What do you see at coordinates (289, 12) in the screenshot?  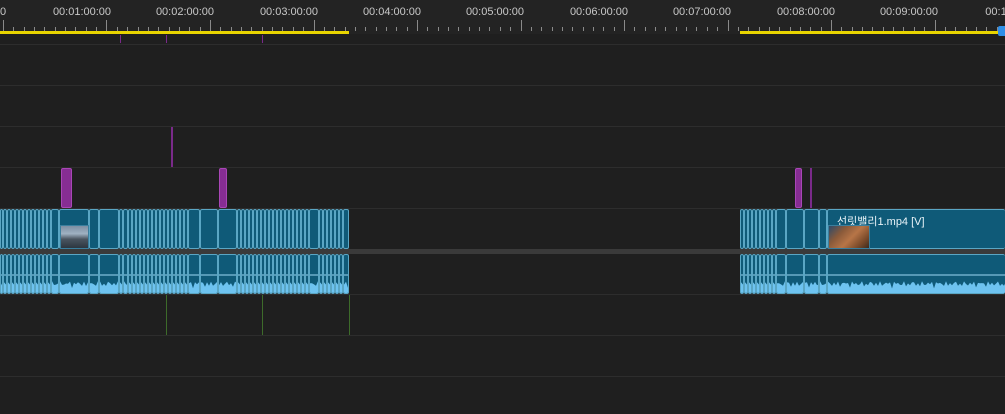 I see `ruler-time-label: 00:03:00:00` at bounding box center [289, 12].